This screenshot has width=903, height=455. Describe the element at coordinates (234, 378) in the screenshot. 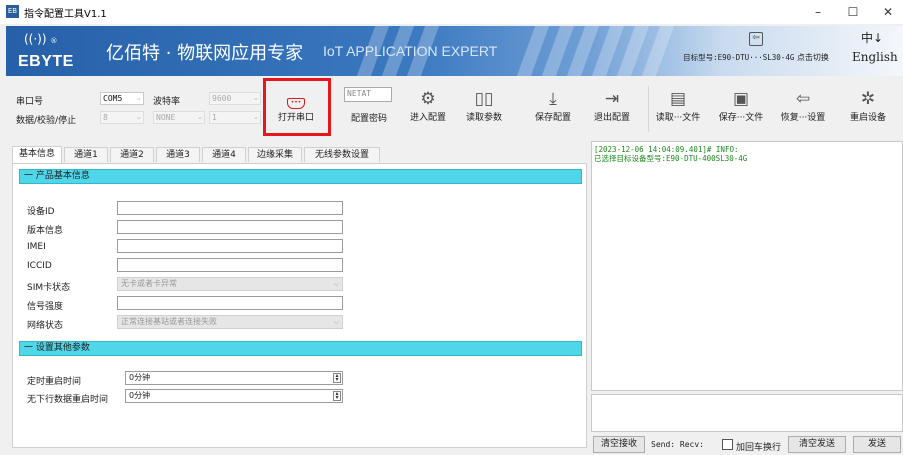

I see `timed-restart-stepper: 0分钟 ▴ ▾` at that location.